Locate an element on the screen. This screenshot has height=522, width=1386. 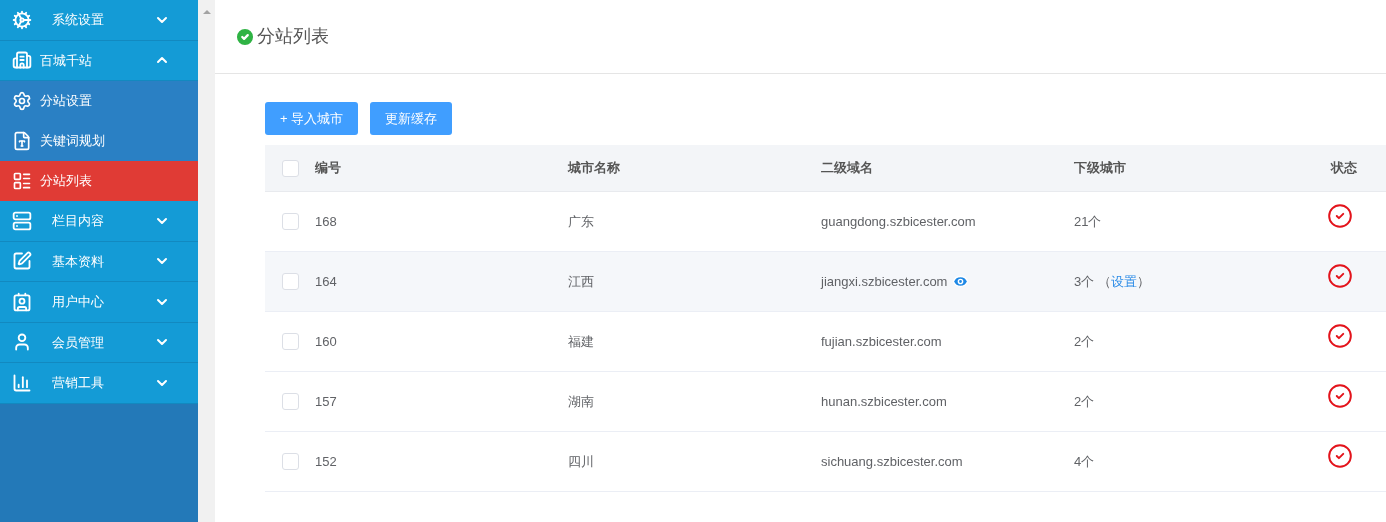
sidebar-label: 栏目内容 is located at coordinates (78, 221).